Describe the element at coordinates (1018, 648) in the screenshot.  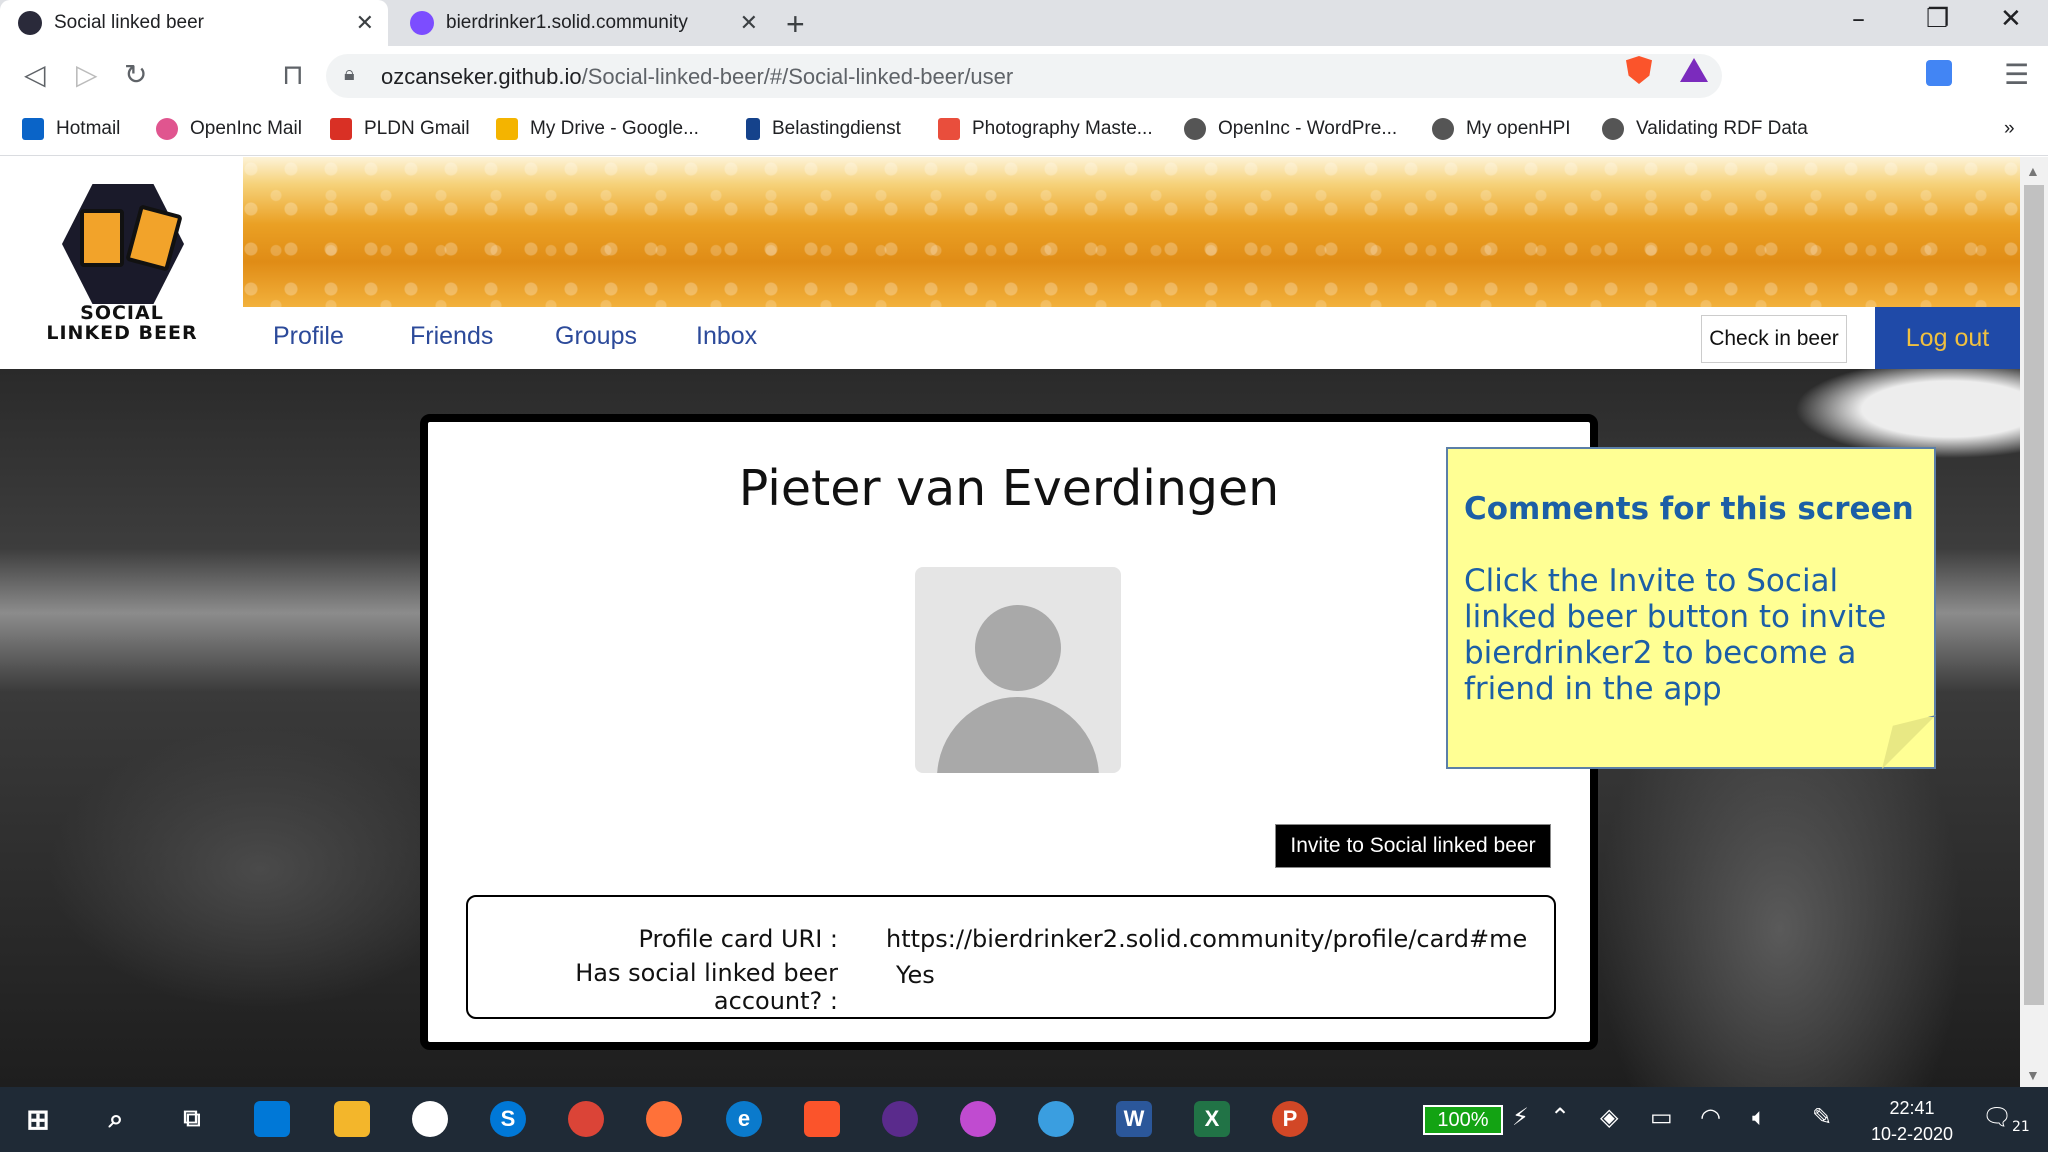
I see `avatar-head` at that location.